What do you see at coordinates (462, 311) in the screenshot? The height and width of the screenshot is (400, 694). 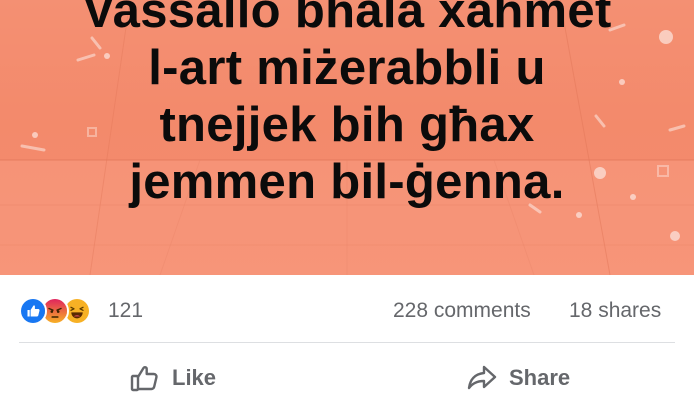 I see `comments-count-link: 228 comments` at bounding box center [462, 311].